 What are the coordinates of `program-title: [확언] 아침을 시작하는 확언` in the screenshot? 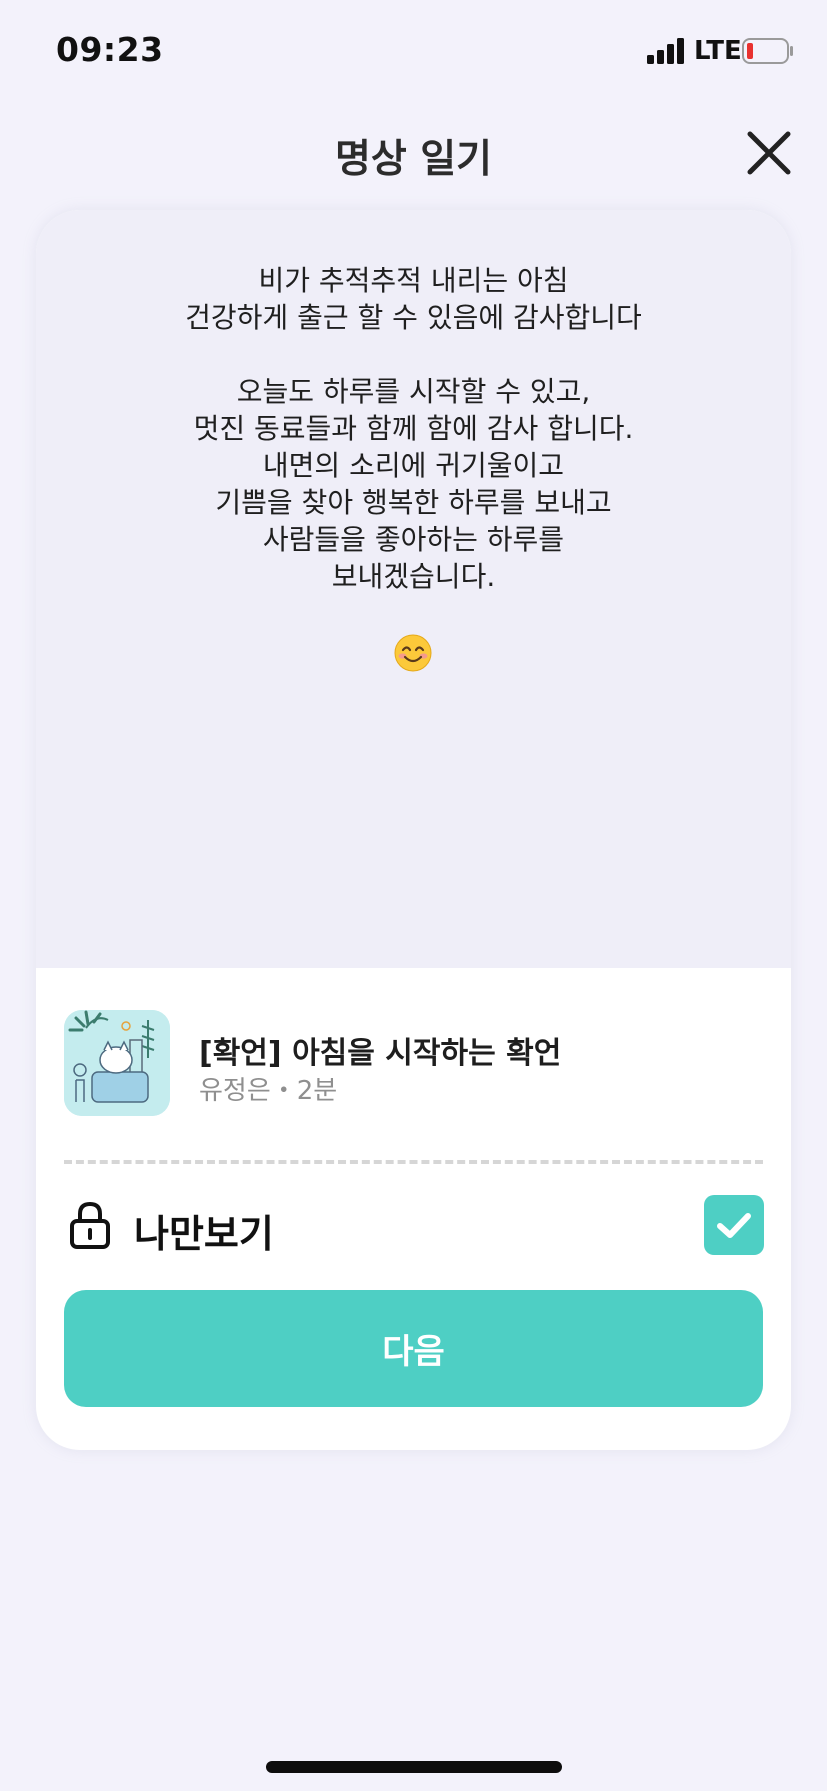 It's located at (380, 1053).